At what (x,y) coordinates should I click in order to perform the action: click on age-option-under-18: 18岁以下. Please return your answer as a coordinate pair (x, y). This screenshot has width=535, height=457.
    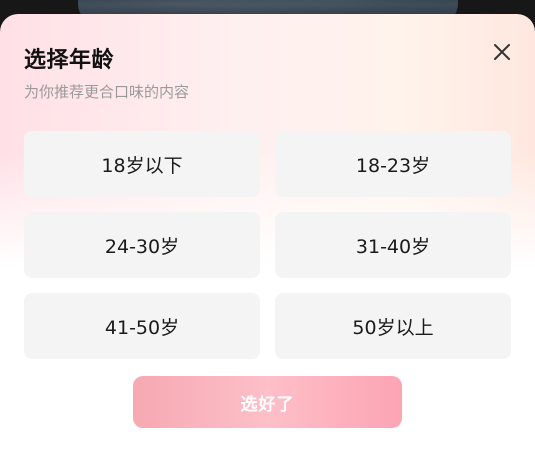
    Looking at the image, I should click on (142, 164).